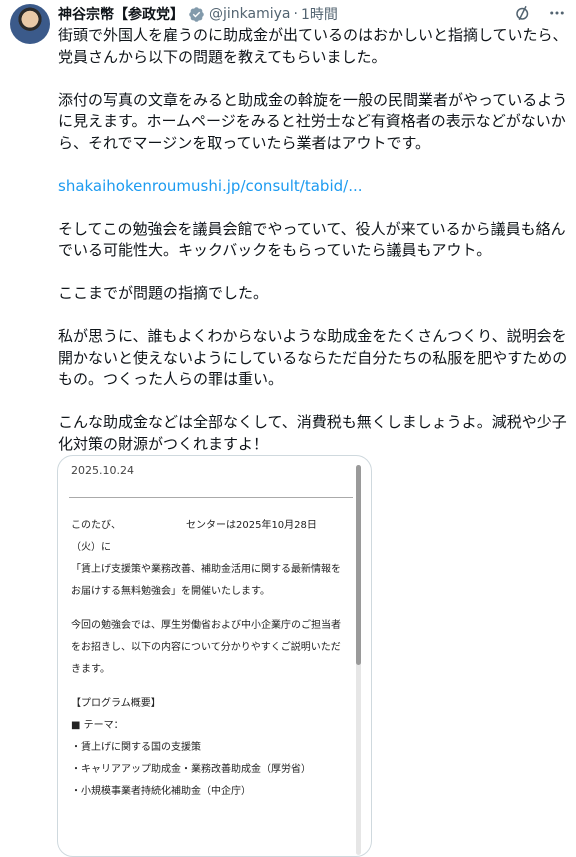 This screenshot has width=576, height=857. I want to click on doc-scrollbar-thumb, so click(358, 565).